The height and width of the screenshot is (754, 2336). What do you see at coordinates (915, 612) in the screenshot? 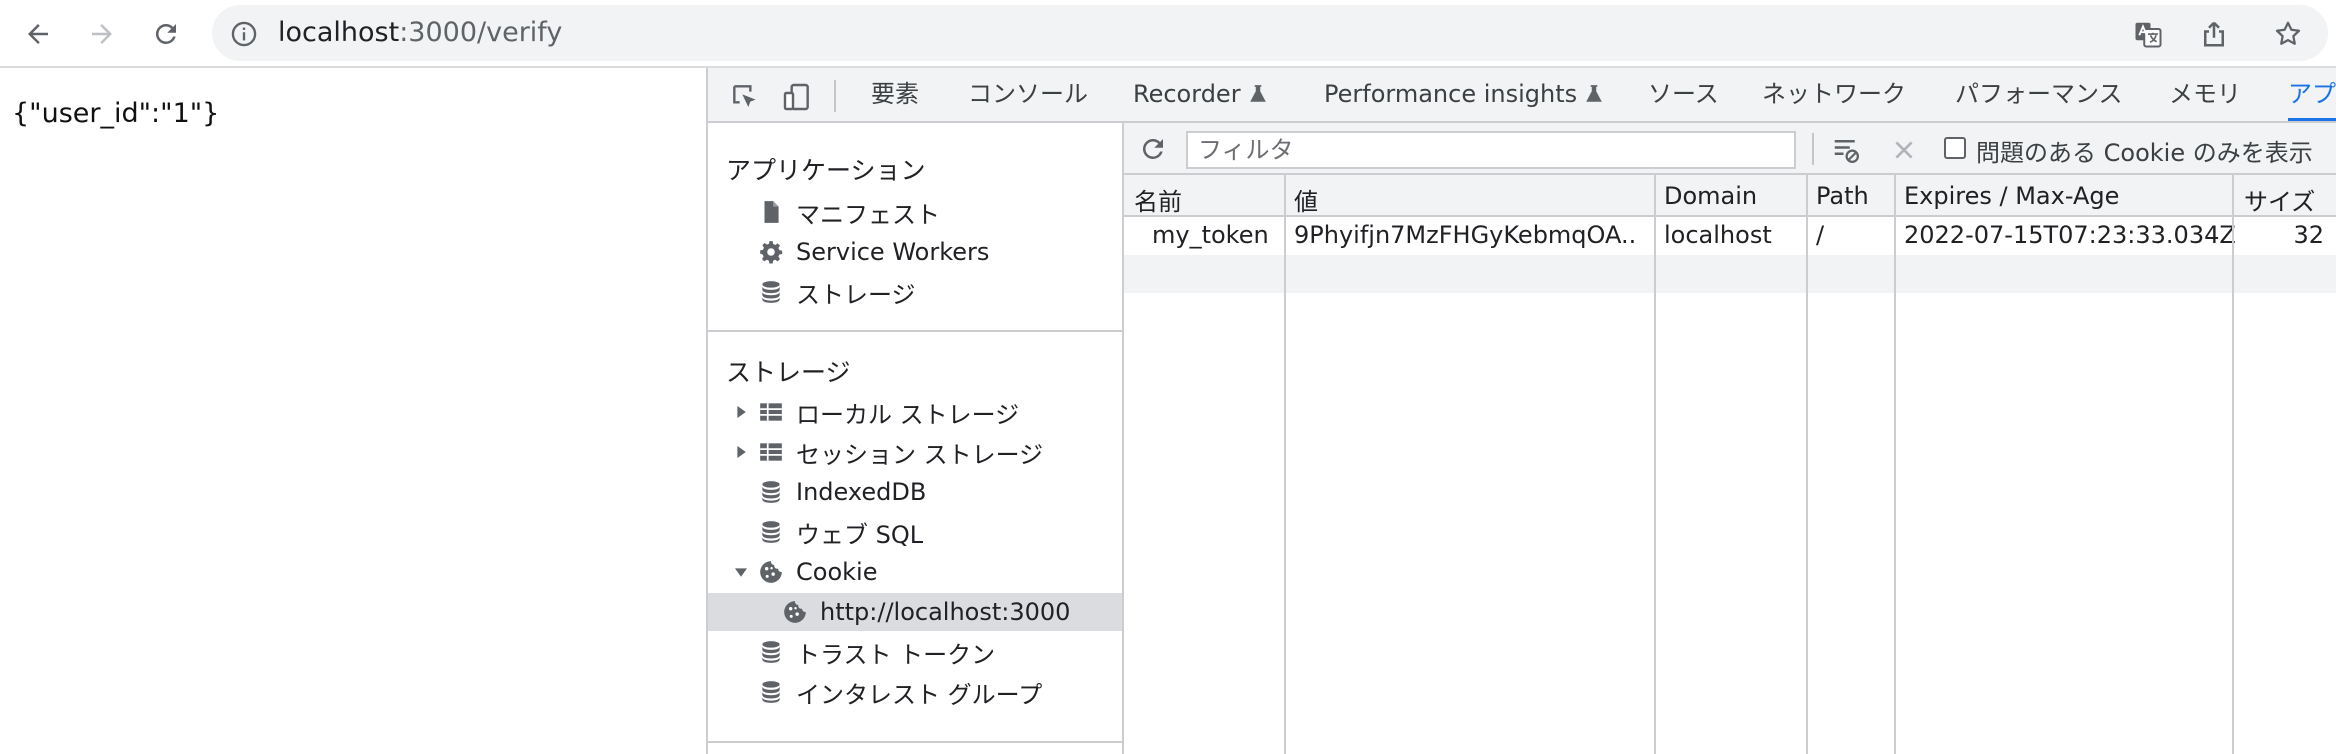
I see `sidebar-item-cookie-localhost: http://localhost:3000` at bounding box center [915, 612].